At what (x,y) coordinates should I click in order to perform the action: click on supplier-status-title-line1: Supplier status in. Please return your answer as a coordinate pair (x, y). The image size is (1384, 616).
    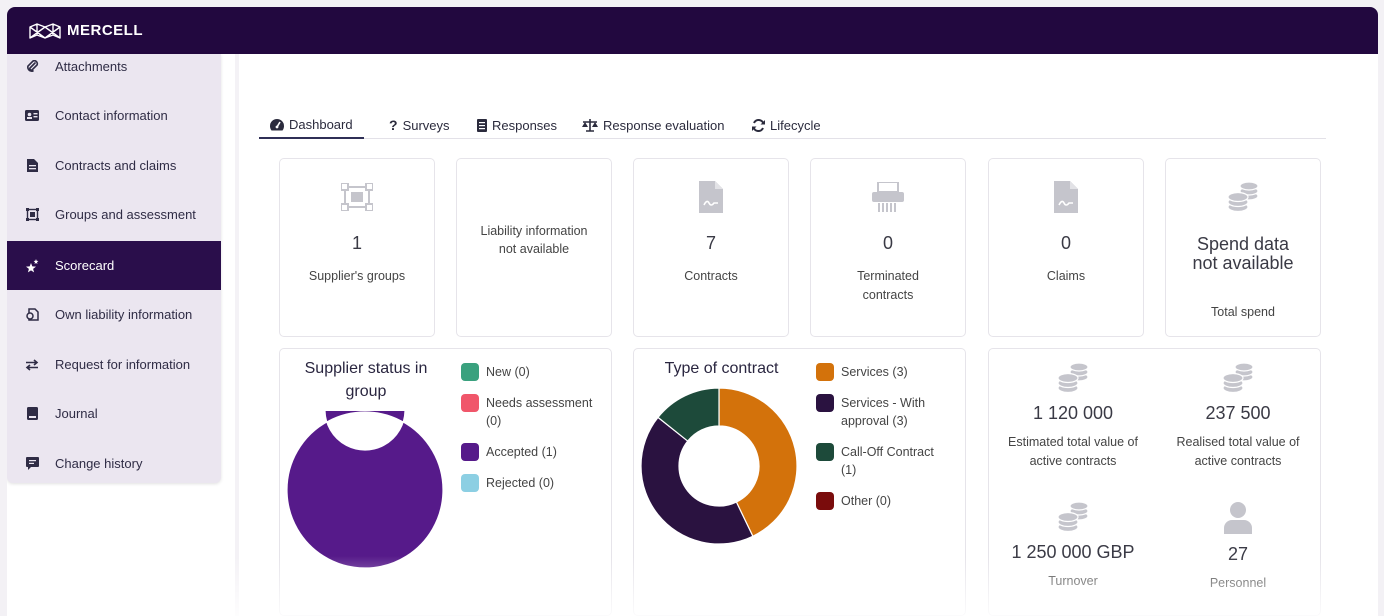
    Looking at the image, I should click on (366, 368).